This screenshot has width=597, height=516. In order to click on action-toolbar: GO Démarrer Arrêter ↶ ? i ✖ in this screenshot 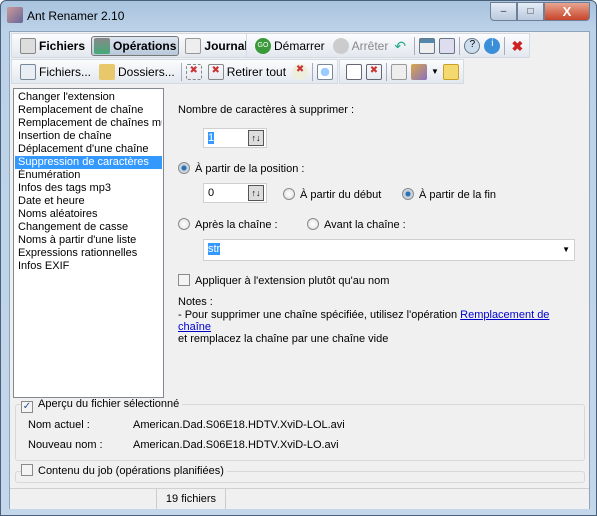, I will do `click(388, 45)`.